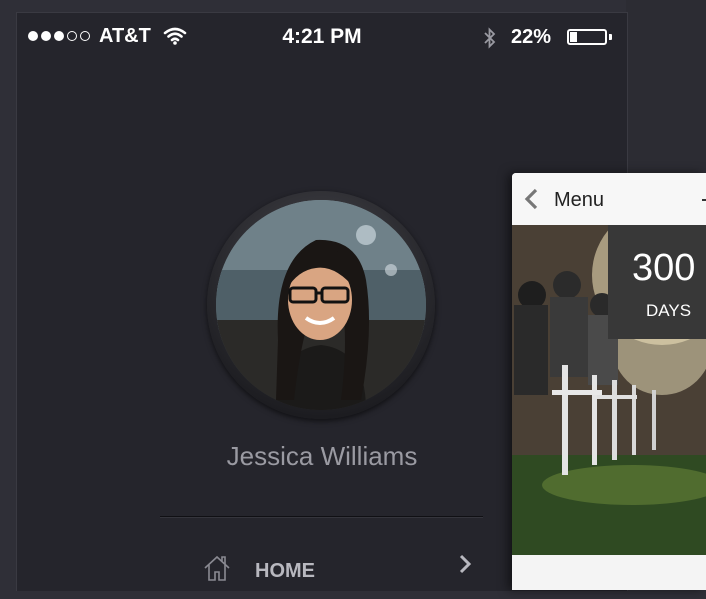 This screenshot has height=599, width=706. Describe the element at coordinates (573, 37) in the screenshot. I see `battery-level-fill` at that location.